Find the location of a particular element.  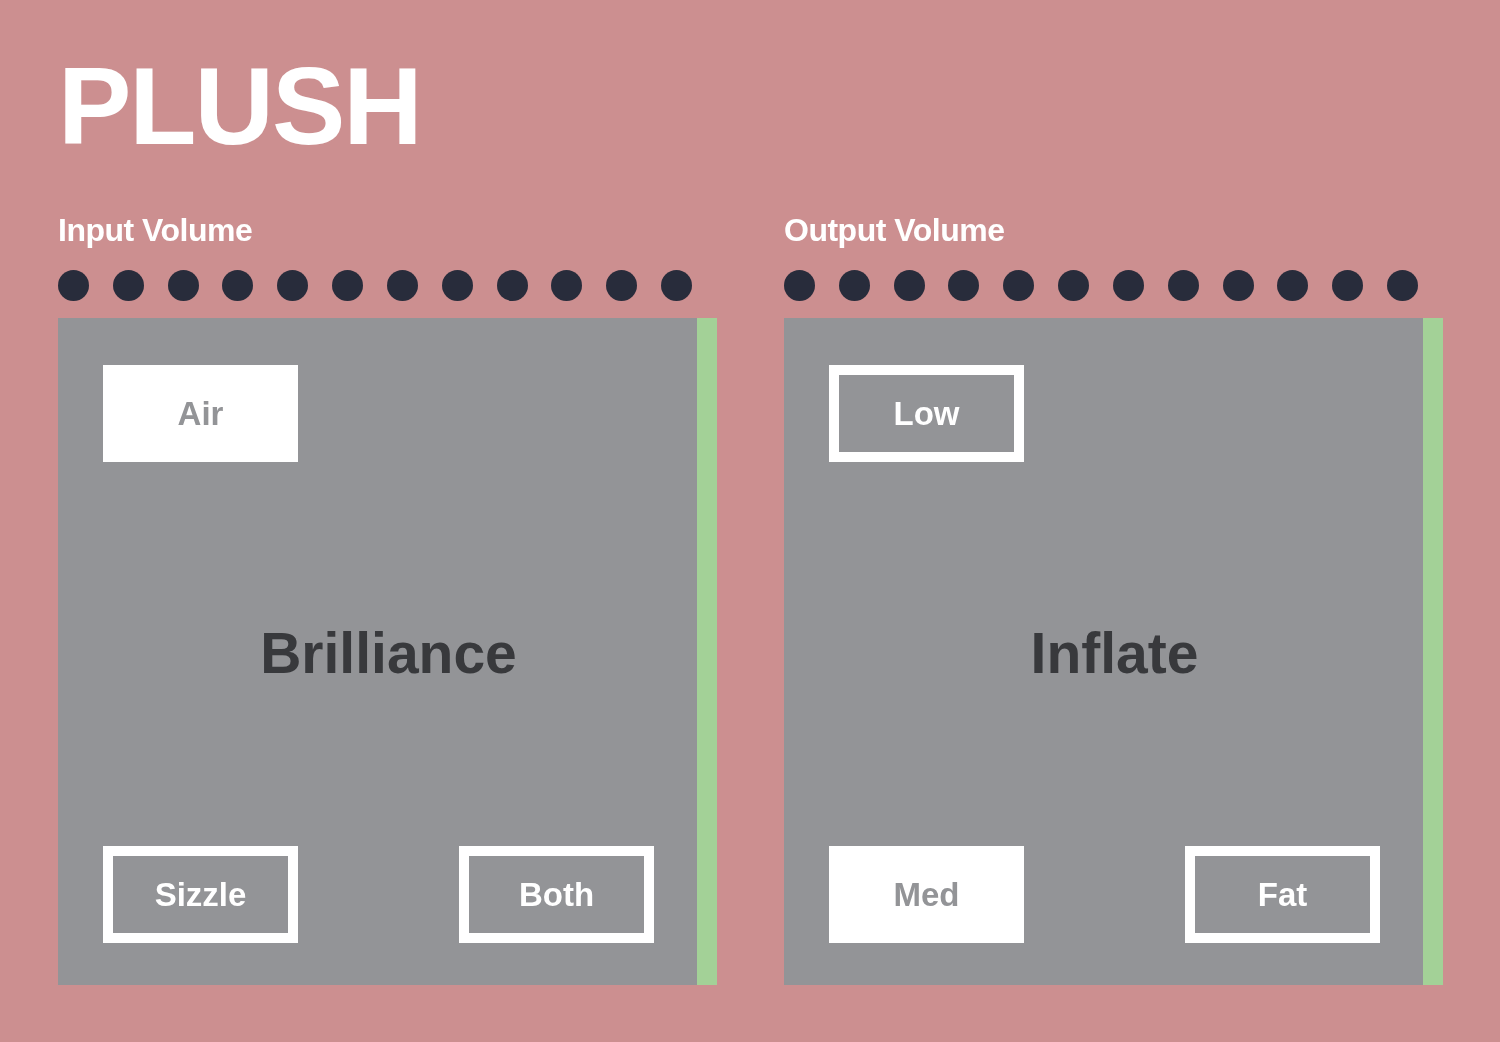

option-button: Med is located at coordinates (926, 894).